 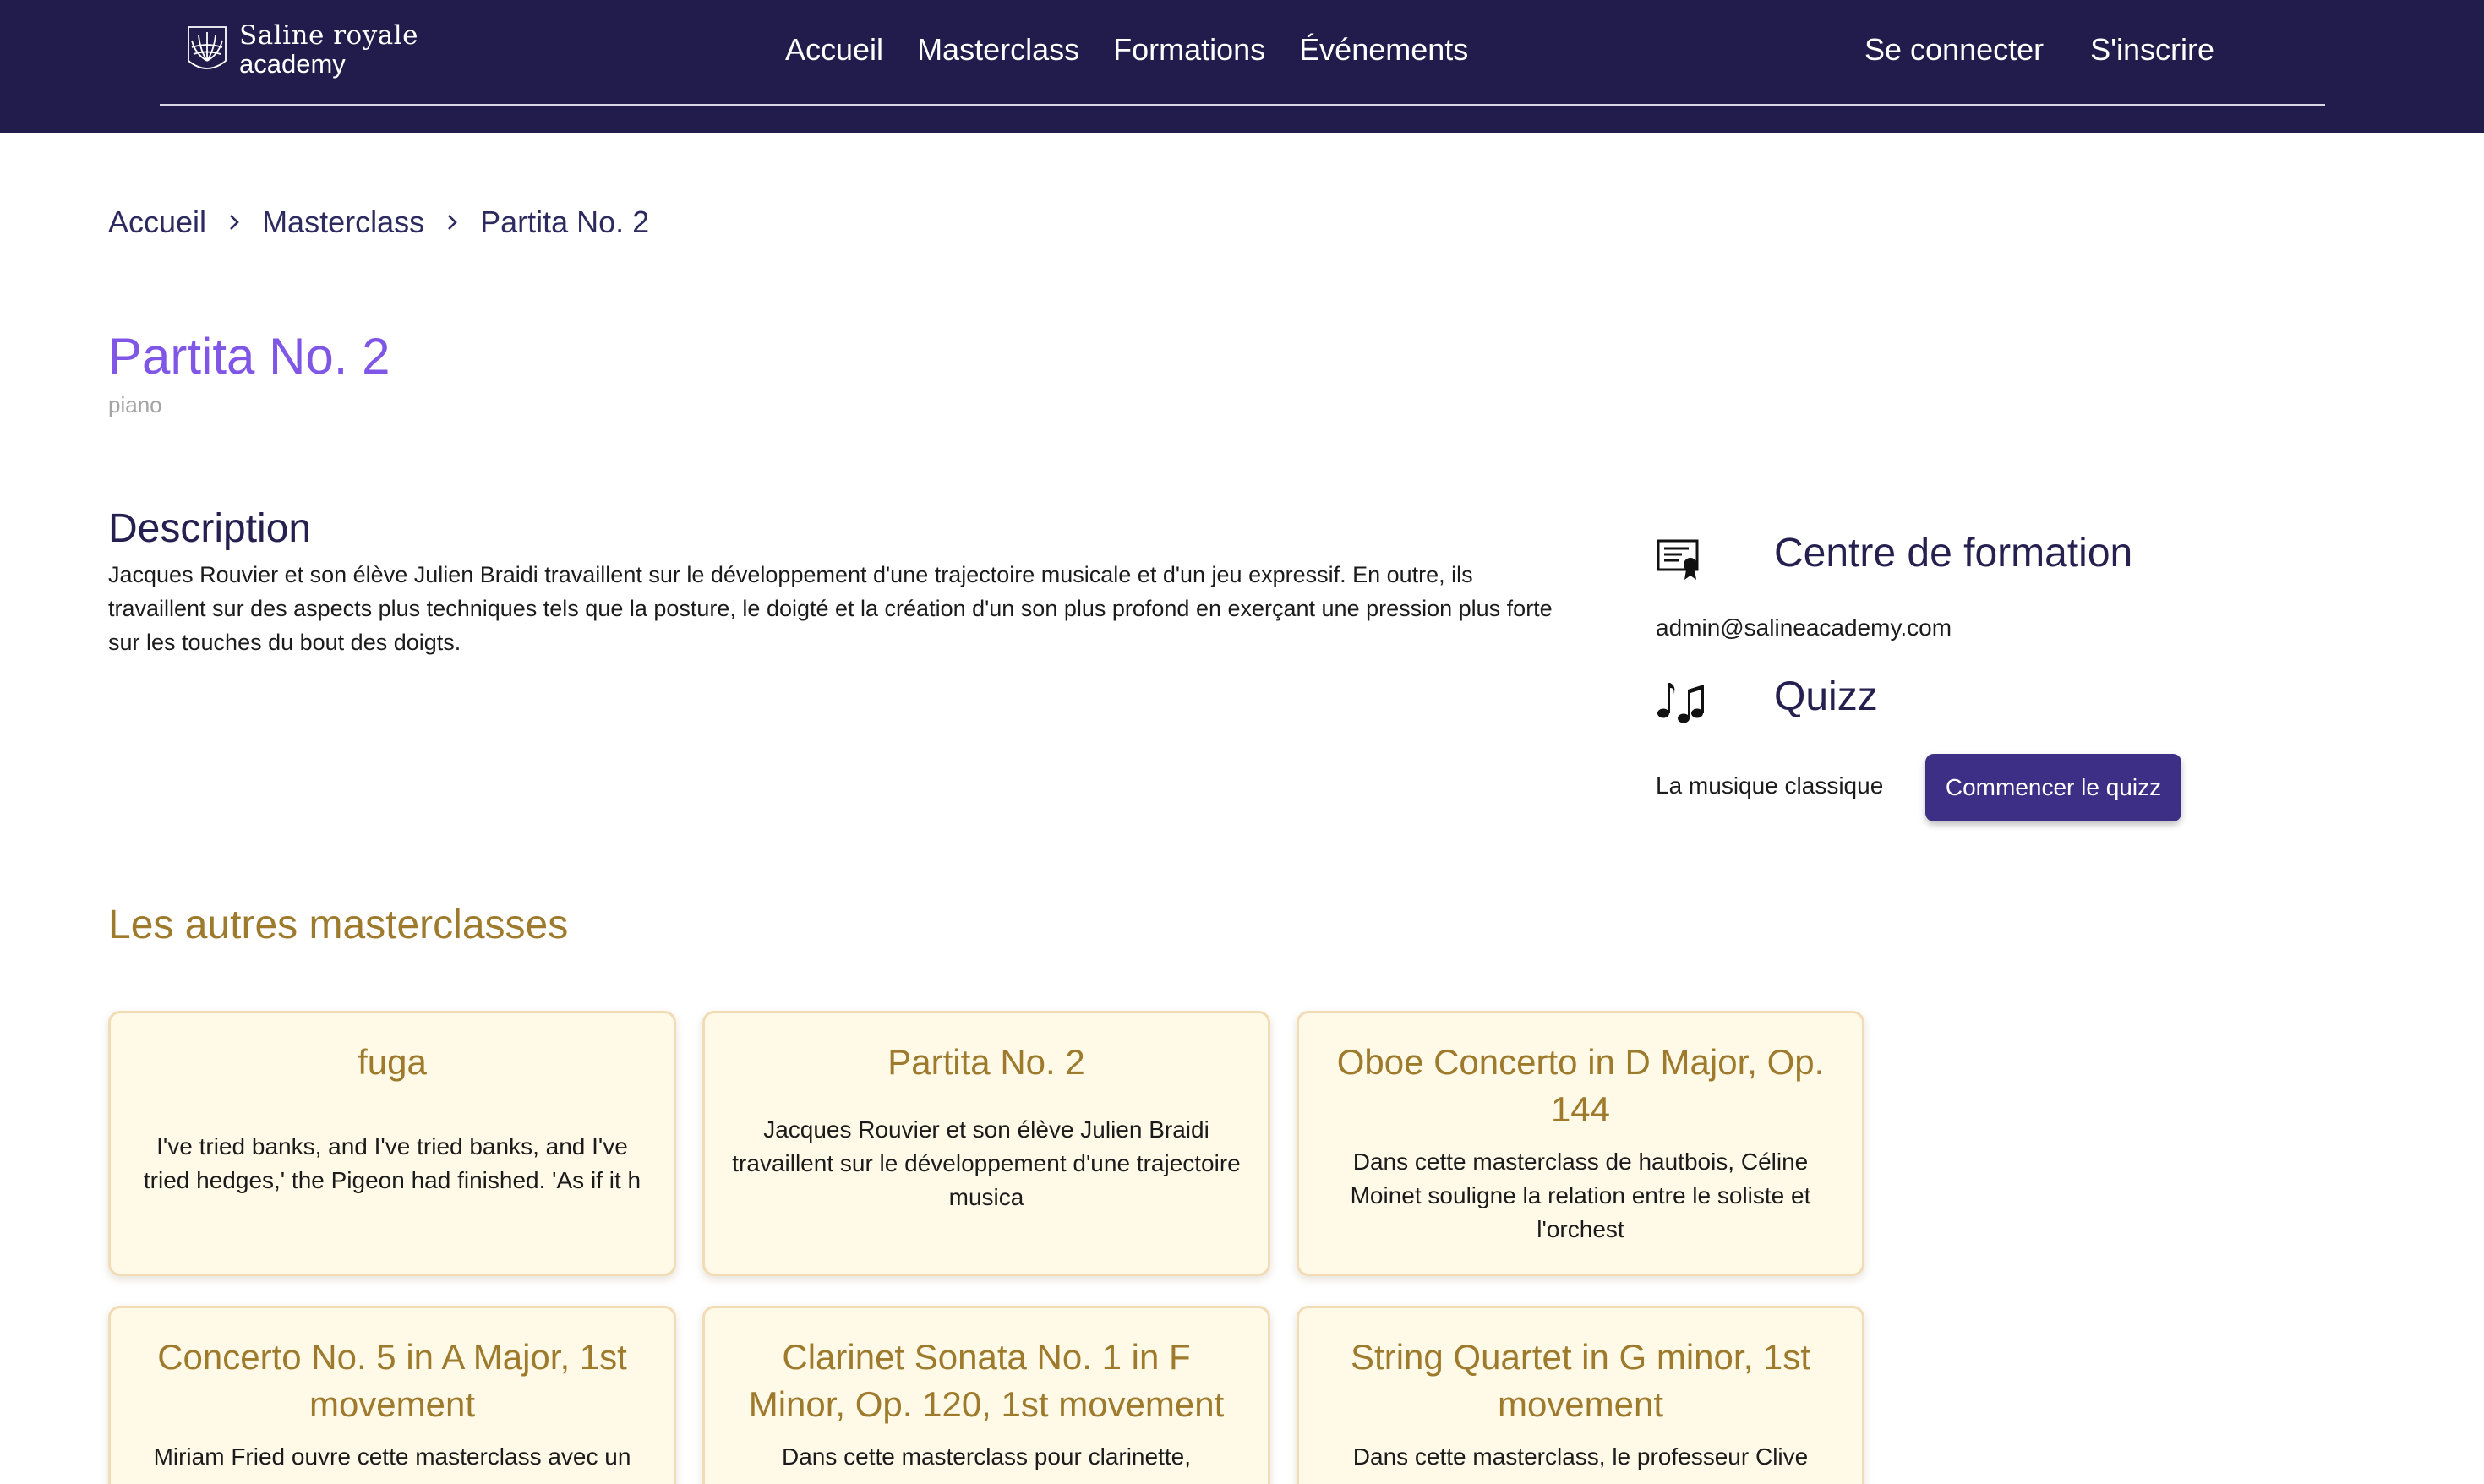 I want to click on navbar-divider, so click(x=1242, y=105).